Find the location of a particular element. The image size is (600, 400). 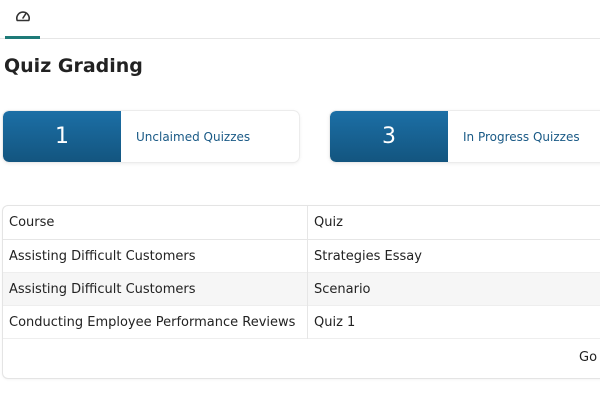

cell-quiz: Strategies Essay is located at coordinates (368, 256).